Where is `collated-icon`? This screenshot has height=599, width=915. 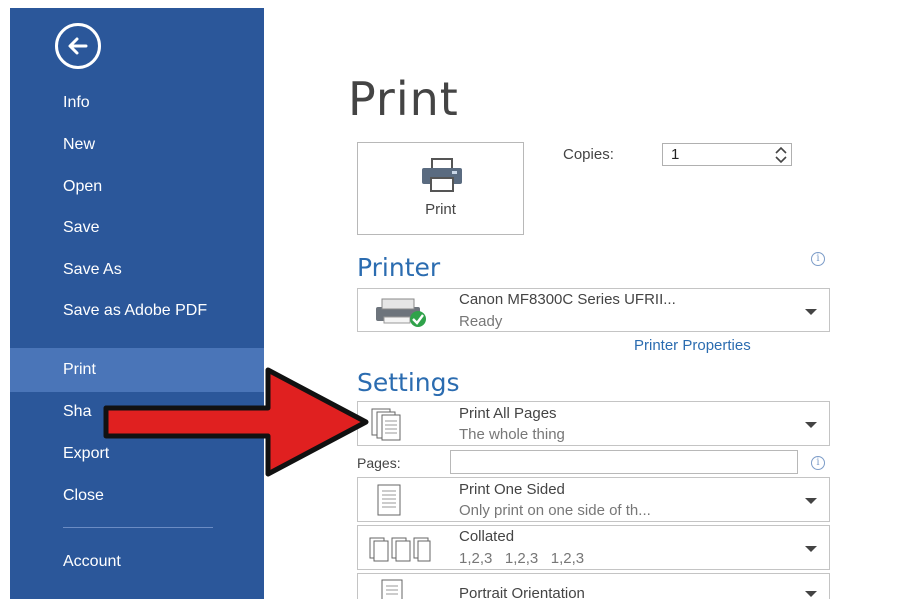 collated-icon is located at coordinates (400, 551).